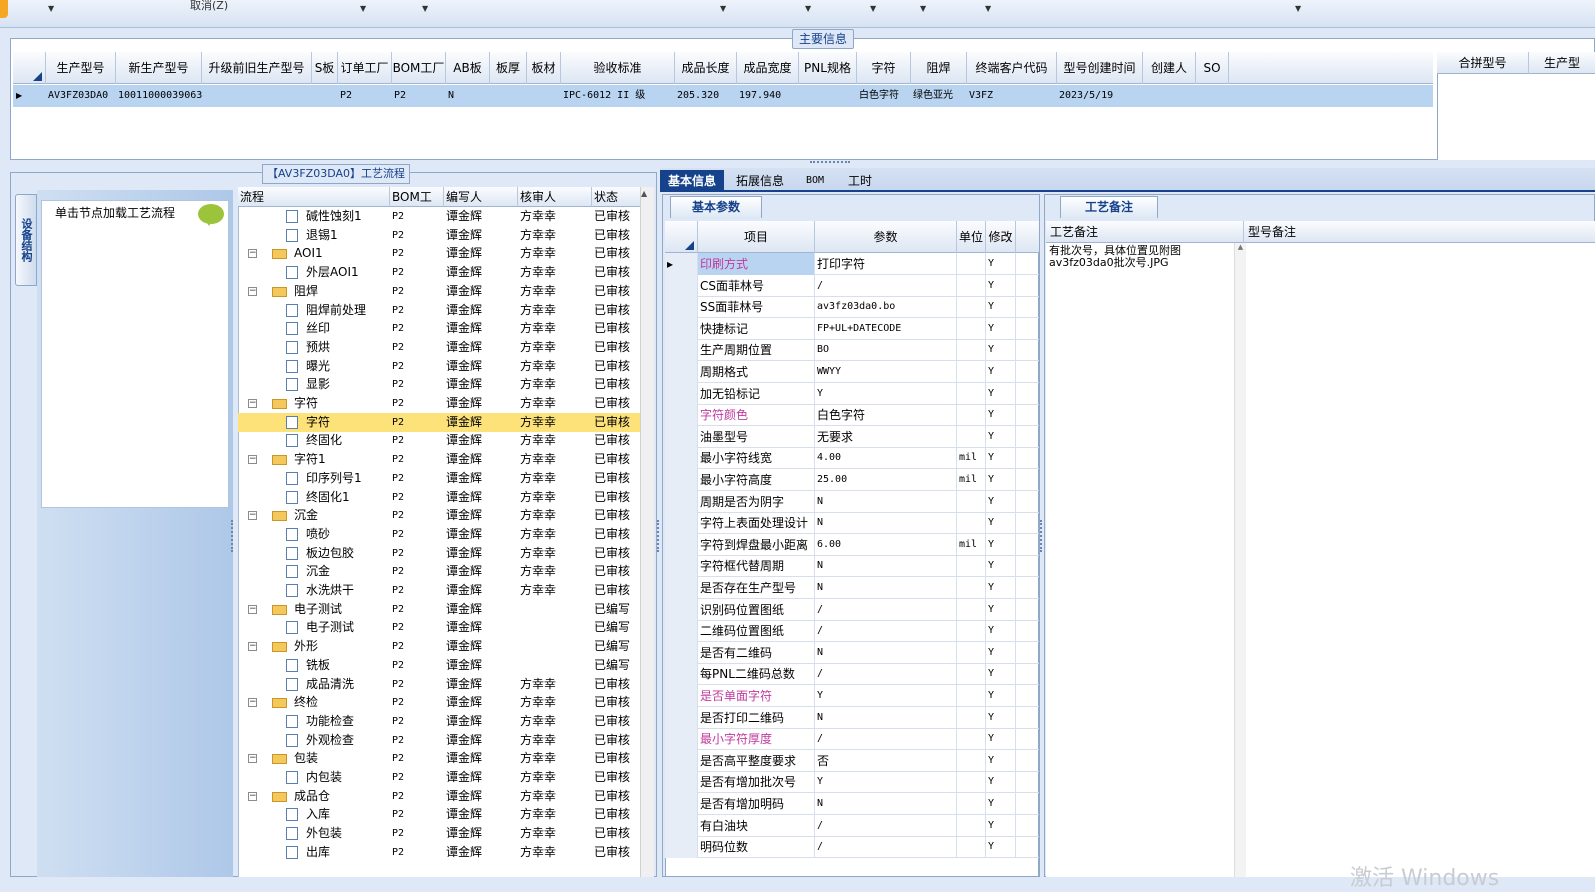 Image resolution: width=1595 pixels, height=892 pixels. What do you see at coordinates (439, 777) in the screenshot?
I see `tree-row: 内包装 P2 谭金辉 方幸幸 已审核` at bounding box center [439, 777].